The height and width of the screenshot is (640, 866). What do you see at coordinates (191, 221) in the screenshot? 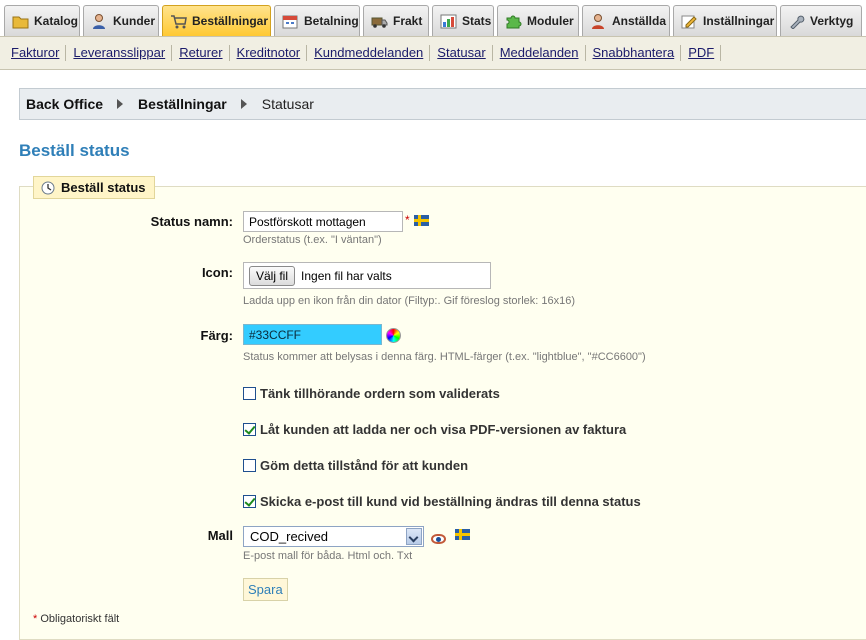
I see `status-name-label: Status namn:` at bounding box center [191, 221].